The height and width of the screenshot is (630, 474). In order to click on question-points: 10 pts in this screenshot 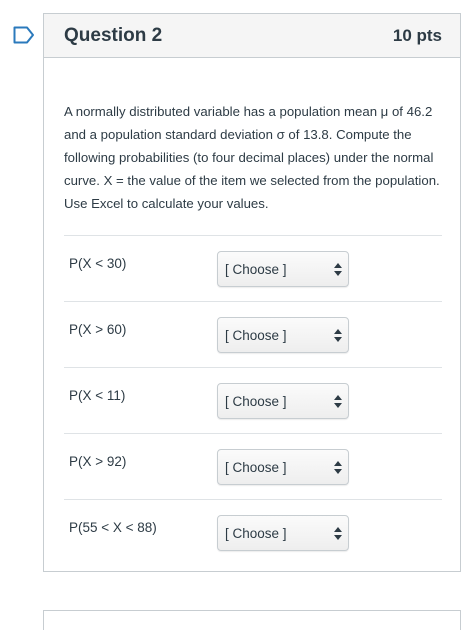, I will do `click(417, 35)`.